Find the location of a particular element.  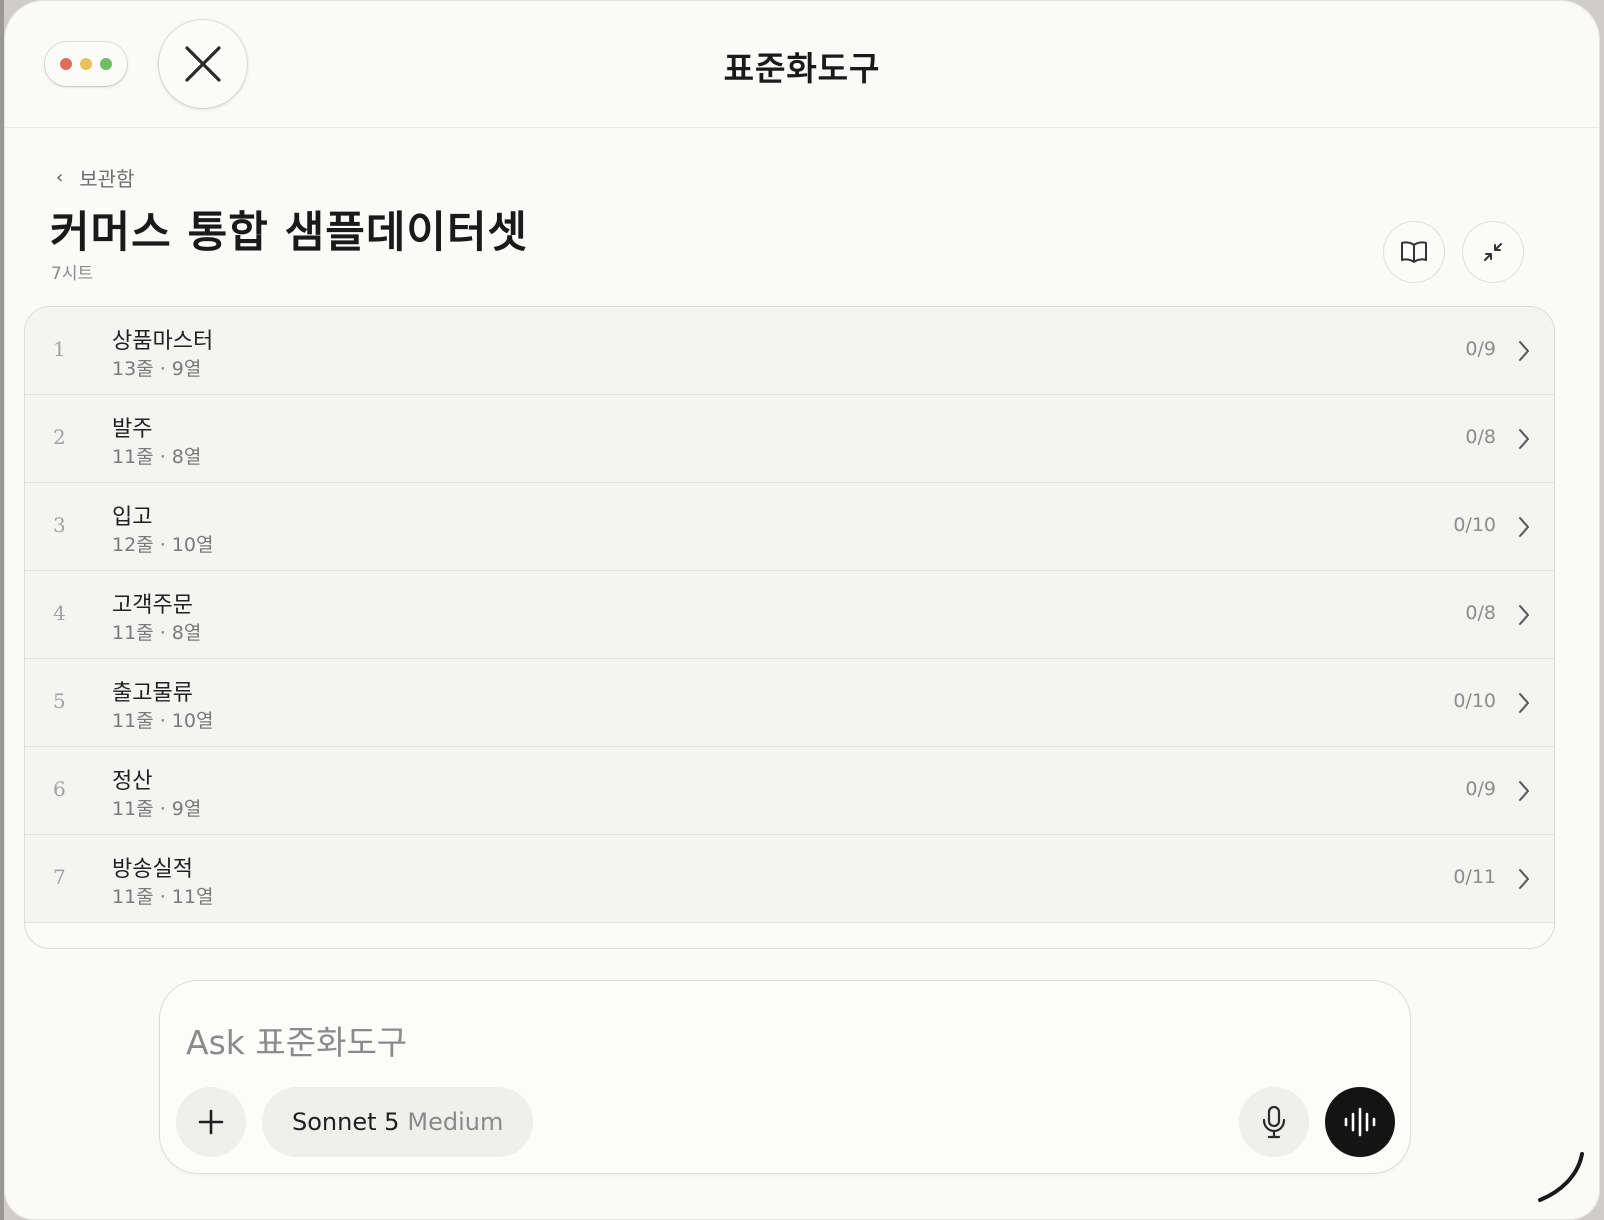

sheet-name: 출고물류 is located at coordinates (152, 693).